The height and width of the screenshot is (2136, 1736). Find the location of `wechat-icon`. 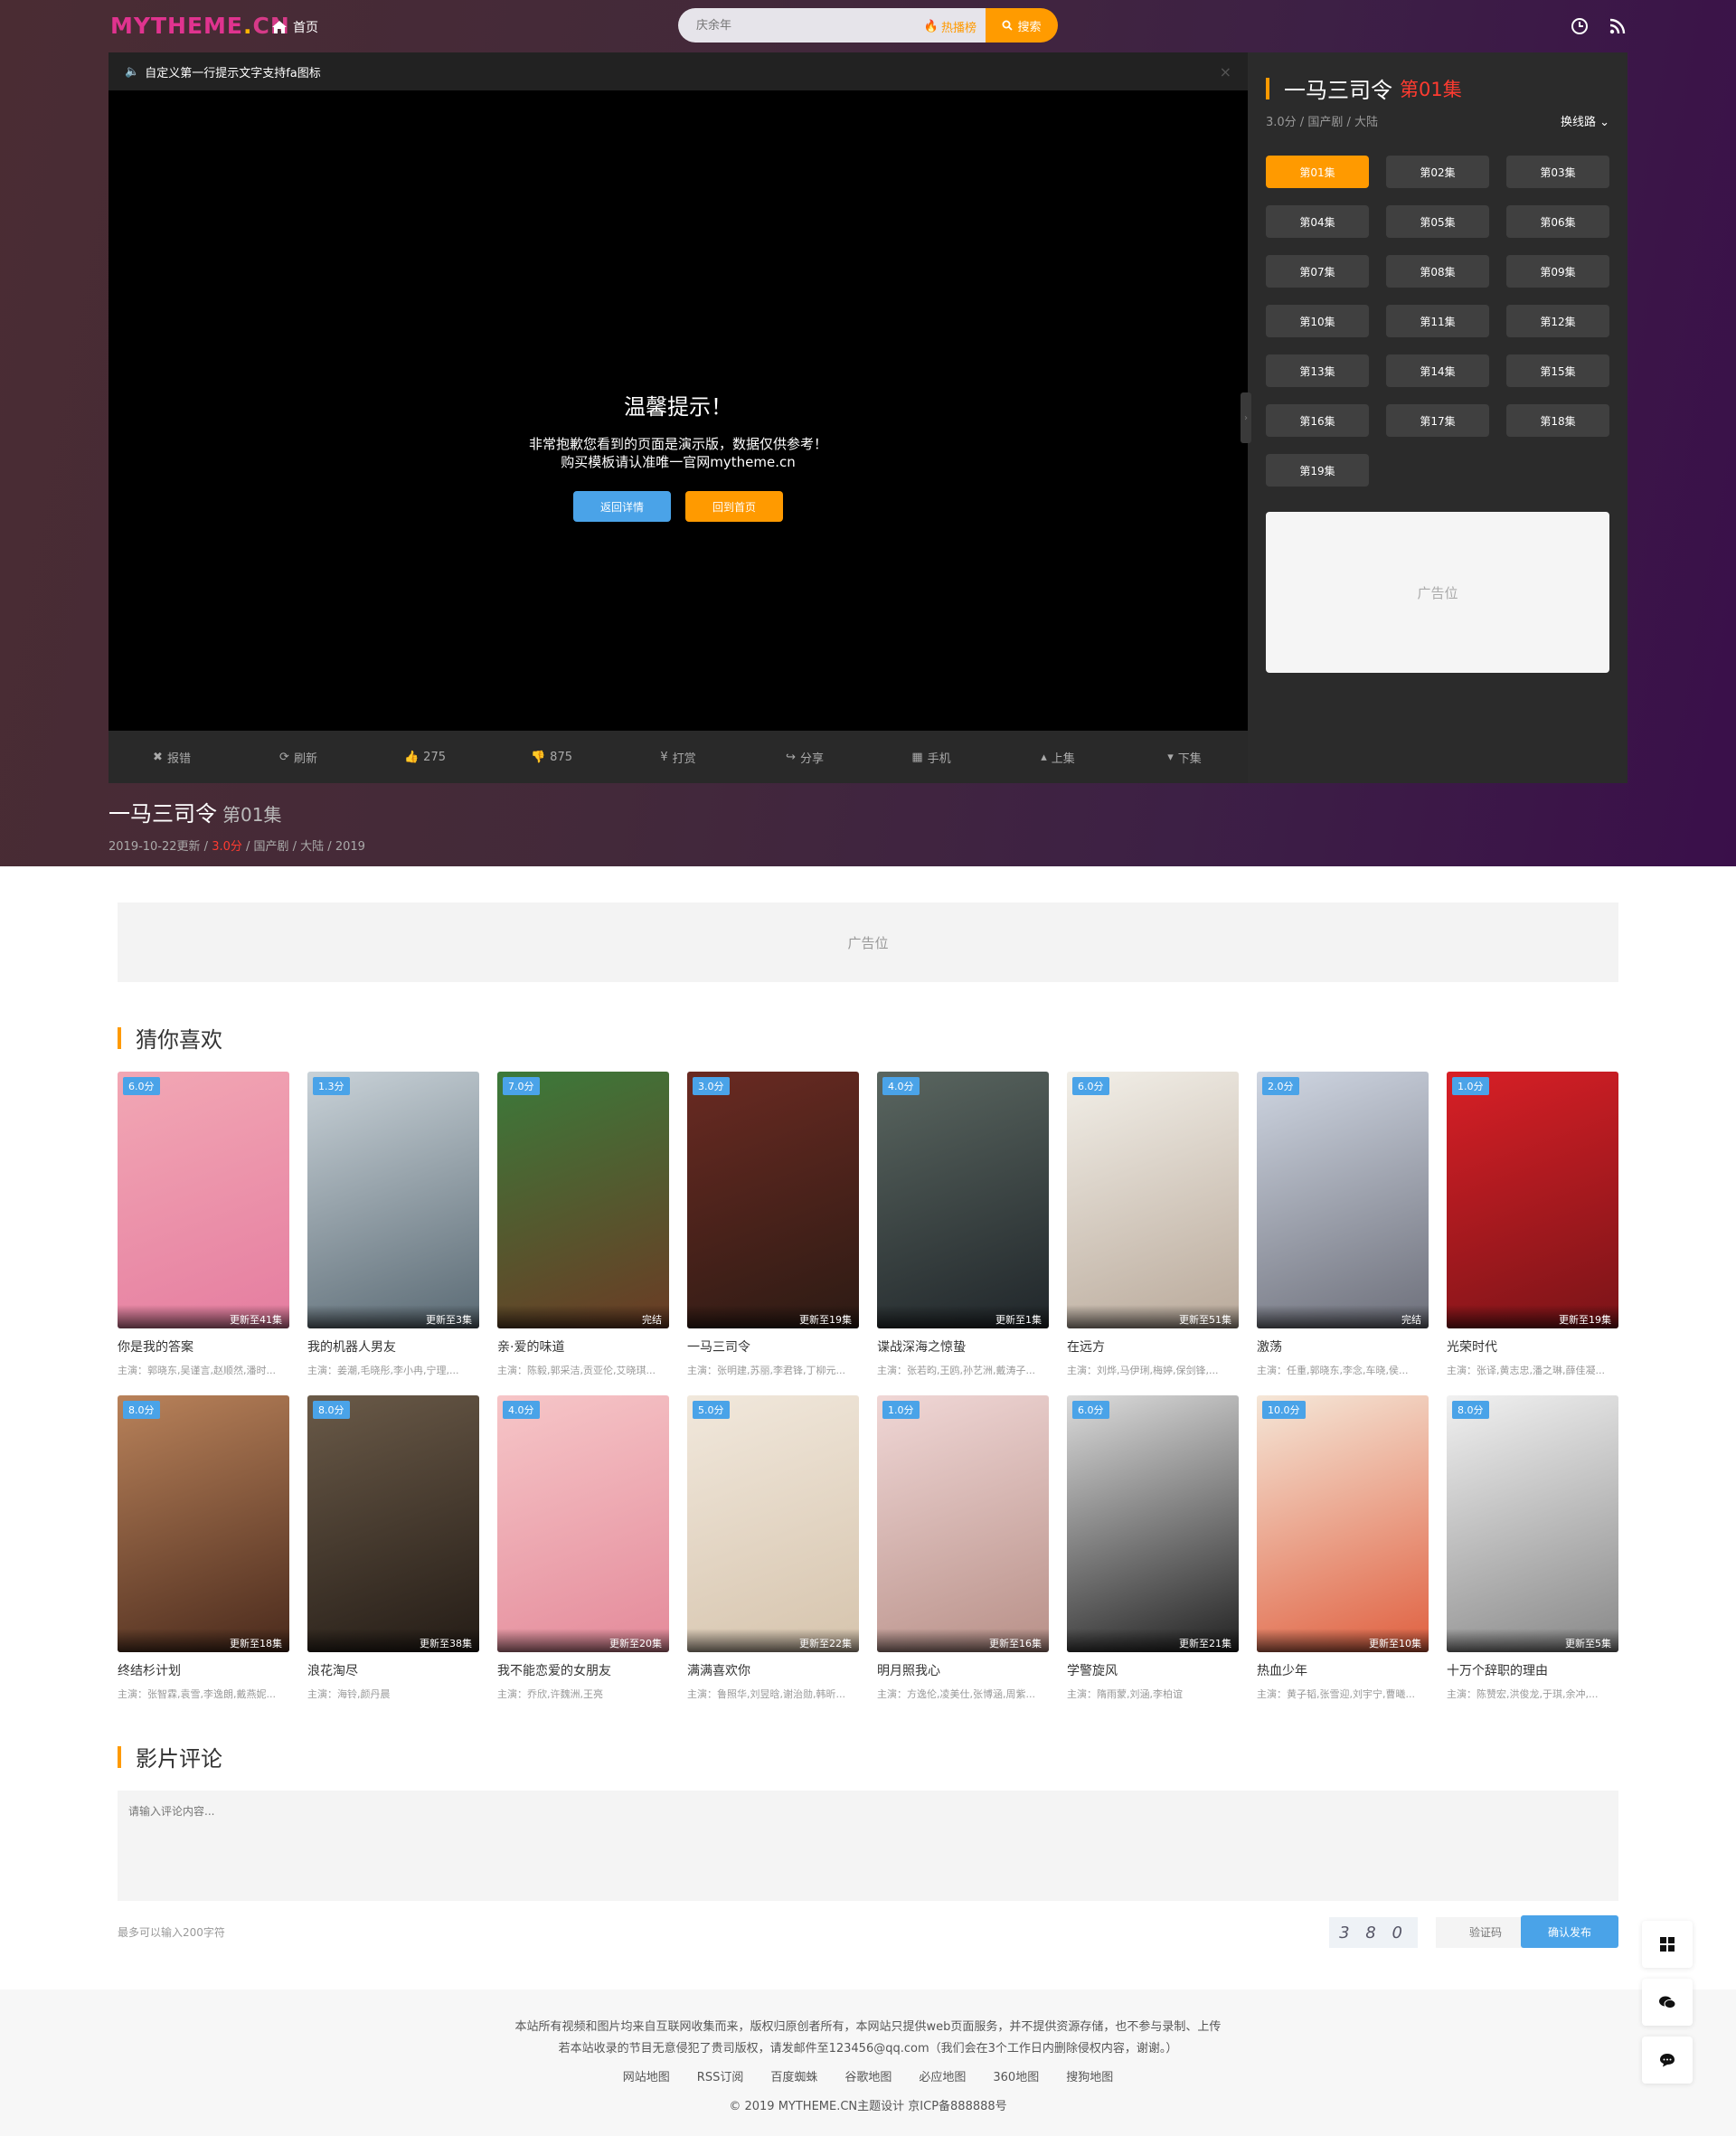

wechat-icon is located at coordinates (1667, 2002).